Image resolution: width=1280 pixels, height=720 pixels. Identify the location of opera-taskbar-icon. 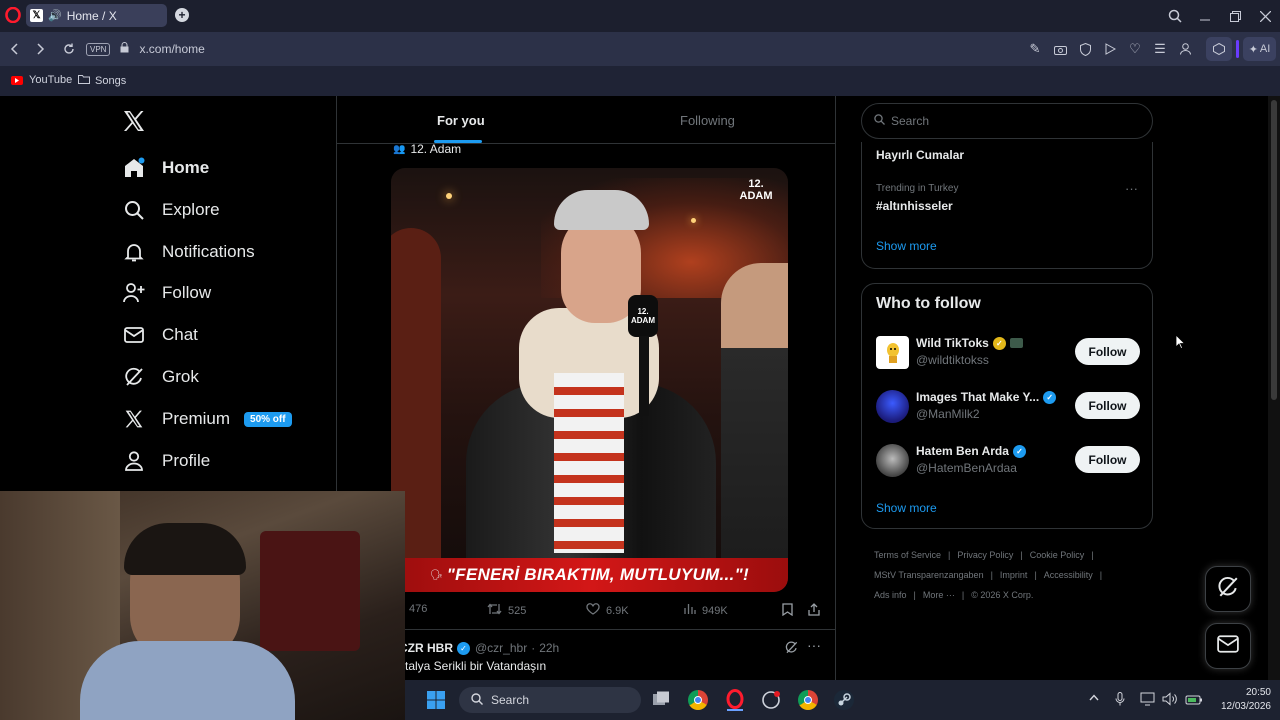
(735, 700).